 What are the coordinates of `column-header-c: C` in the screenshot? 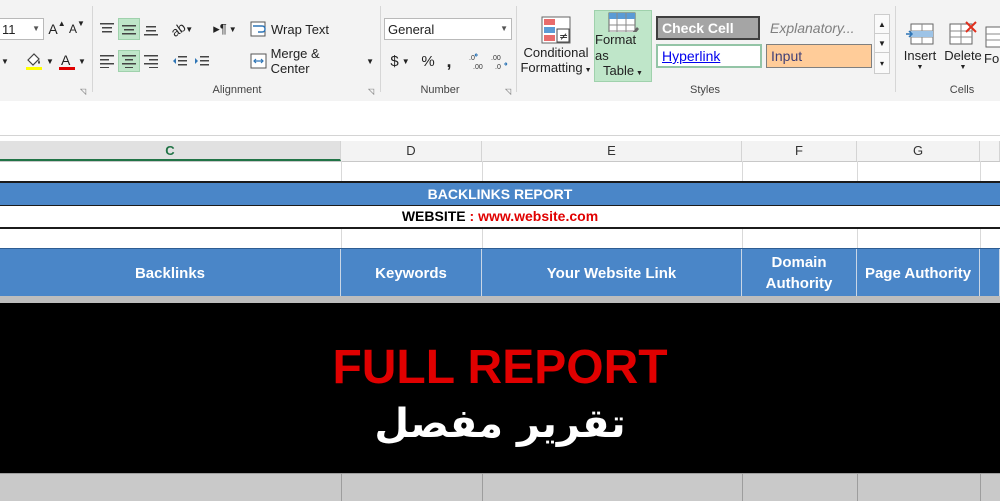 It's located at (170, 151).